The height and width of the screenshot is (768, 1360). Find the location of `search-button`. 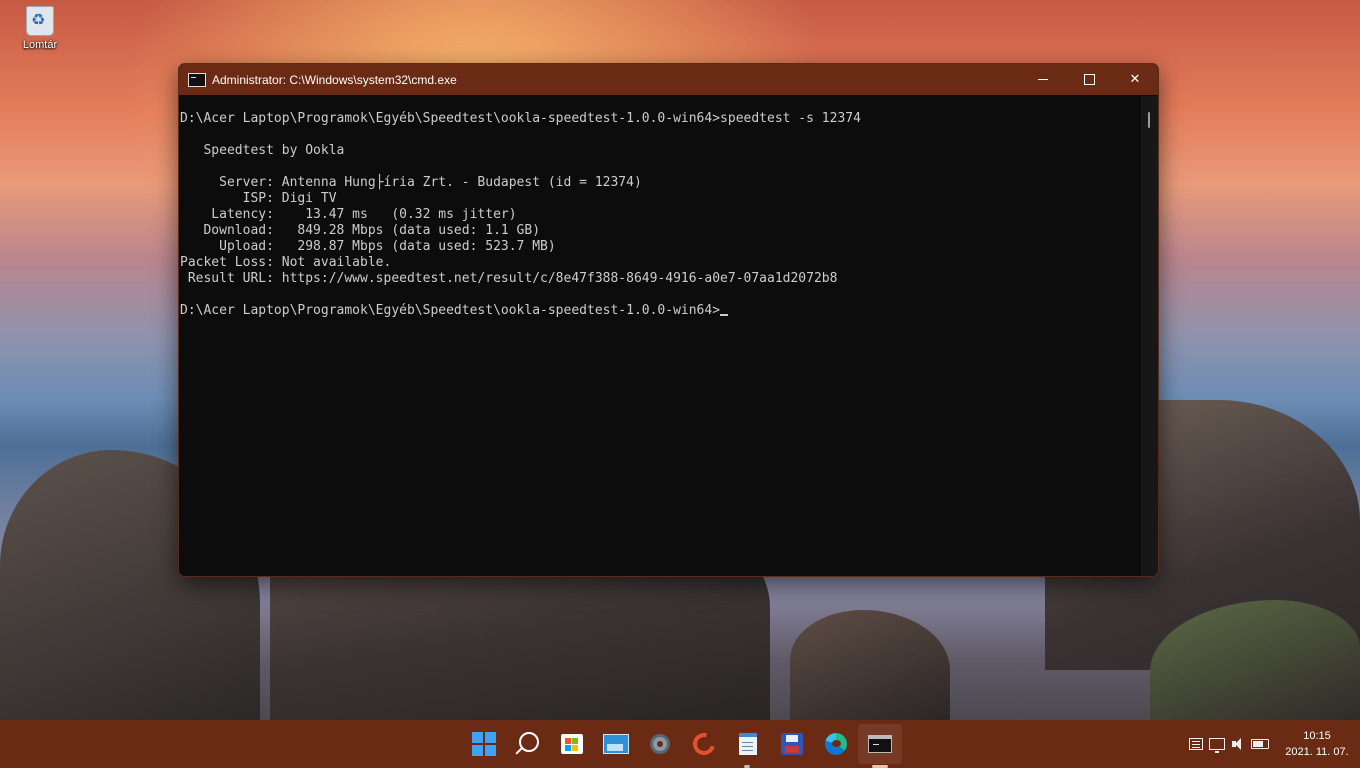

search-button is located at coordinates (528, 744).